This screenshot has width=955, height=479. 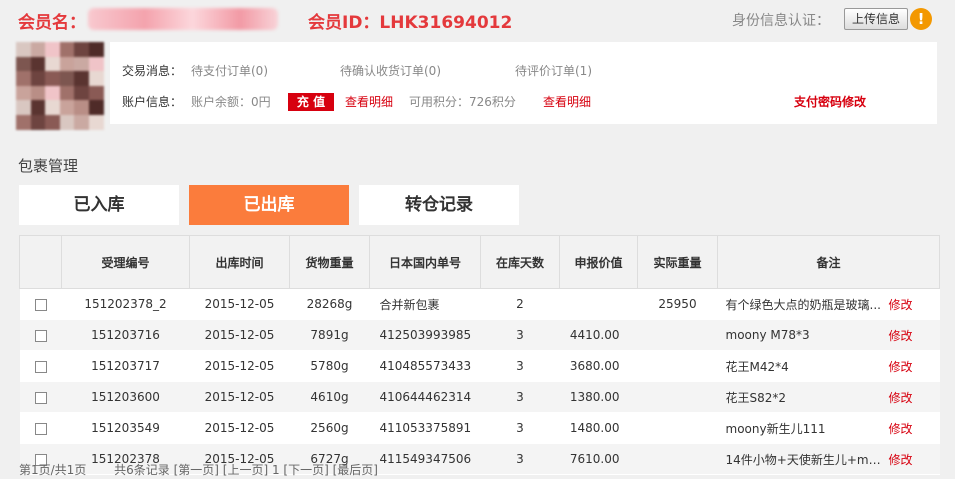 What do you see at coordinates (246, 470) in the screenshot?
I see `pagination-links: 共6条记录 [第一页] [上一页] 1 [下一页] [最后页]` at bounding box center [246, 470].